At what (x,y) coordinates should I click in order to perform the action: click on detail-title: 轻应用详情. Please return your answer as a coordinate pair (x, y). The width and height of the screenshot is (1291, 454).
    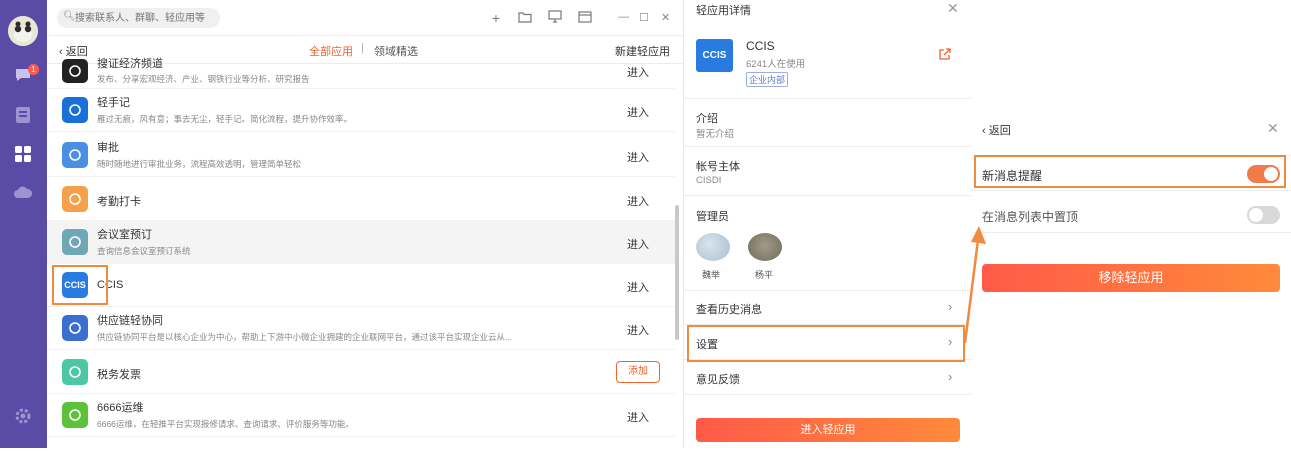
    Looking at the image, I should click on (723, 11).